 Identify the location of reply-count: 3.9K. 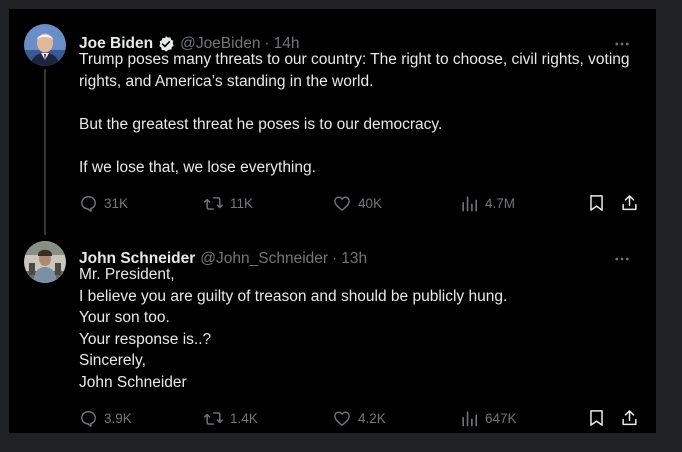
(118, 418).